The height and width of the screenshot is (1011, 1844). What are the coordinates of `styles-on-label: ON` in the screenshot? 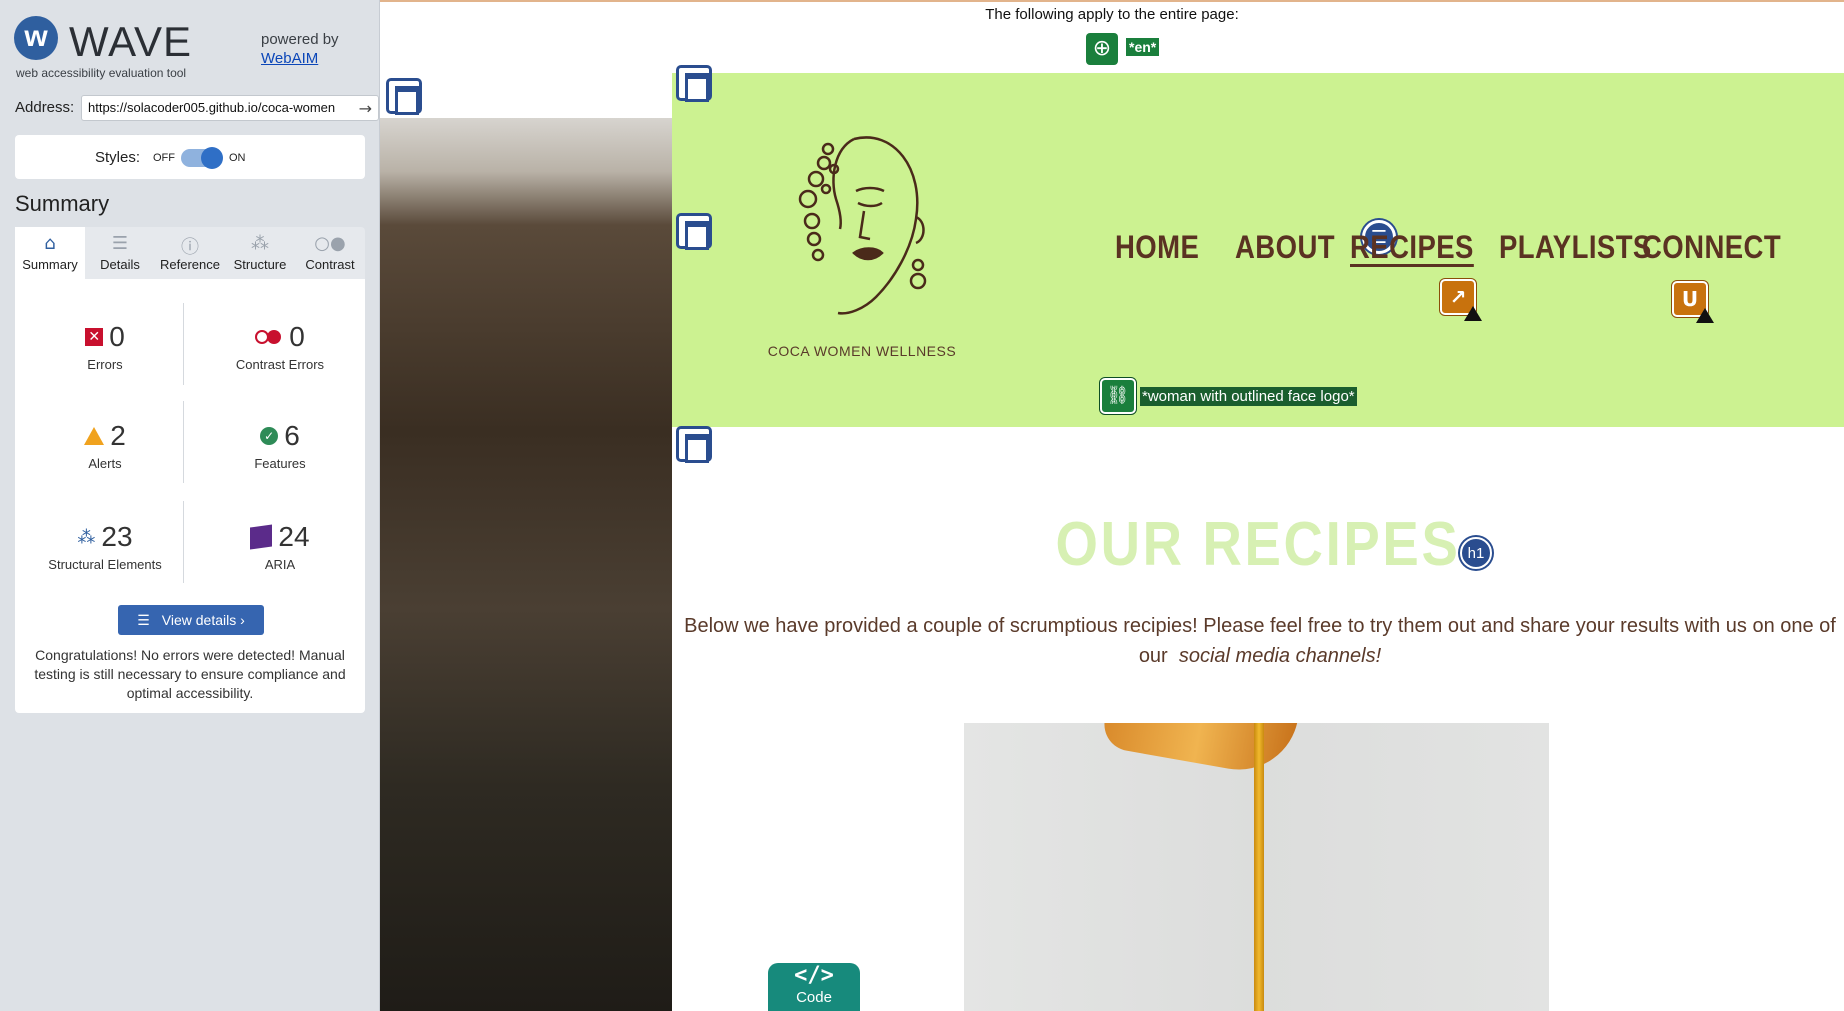 It's located at (237, 158).